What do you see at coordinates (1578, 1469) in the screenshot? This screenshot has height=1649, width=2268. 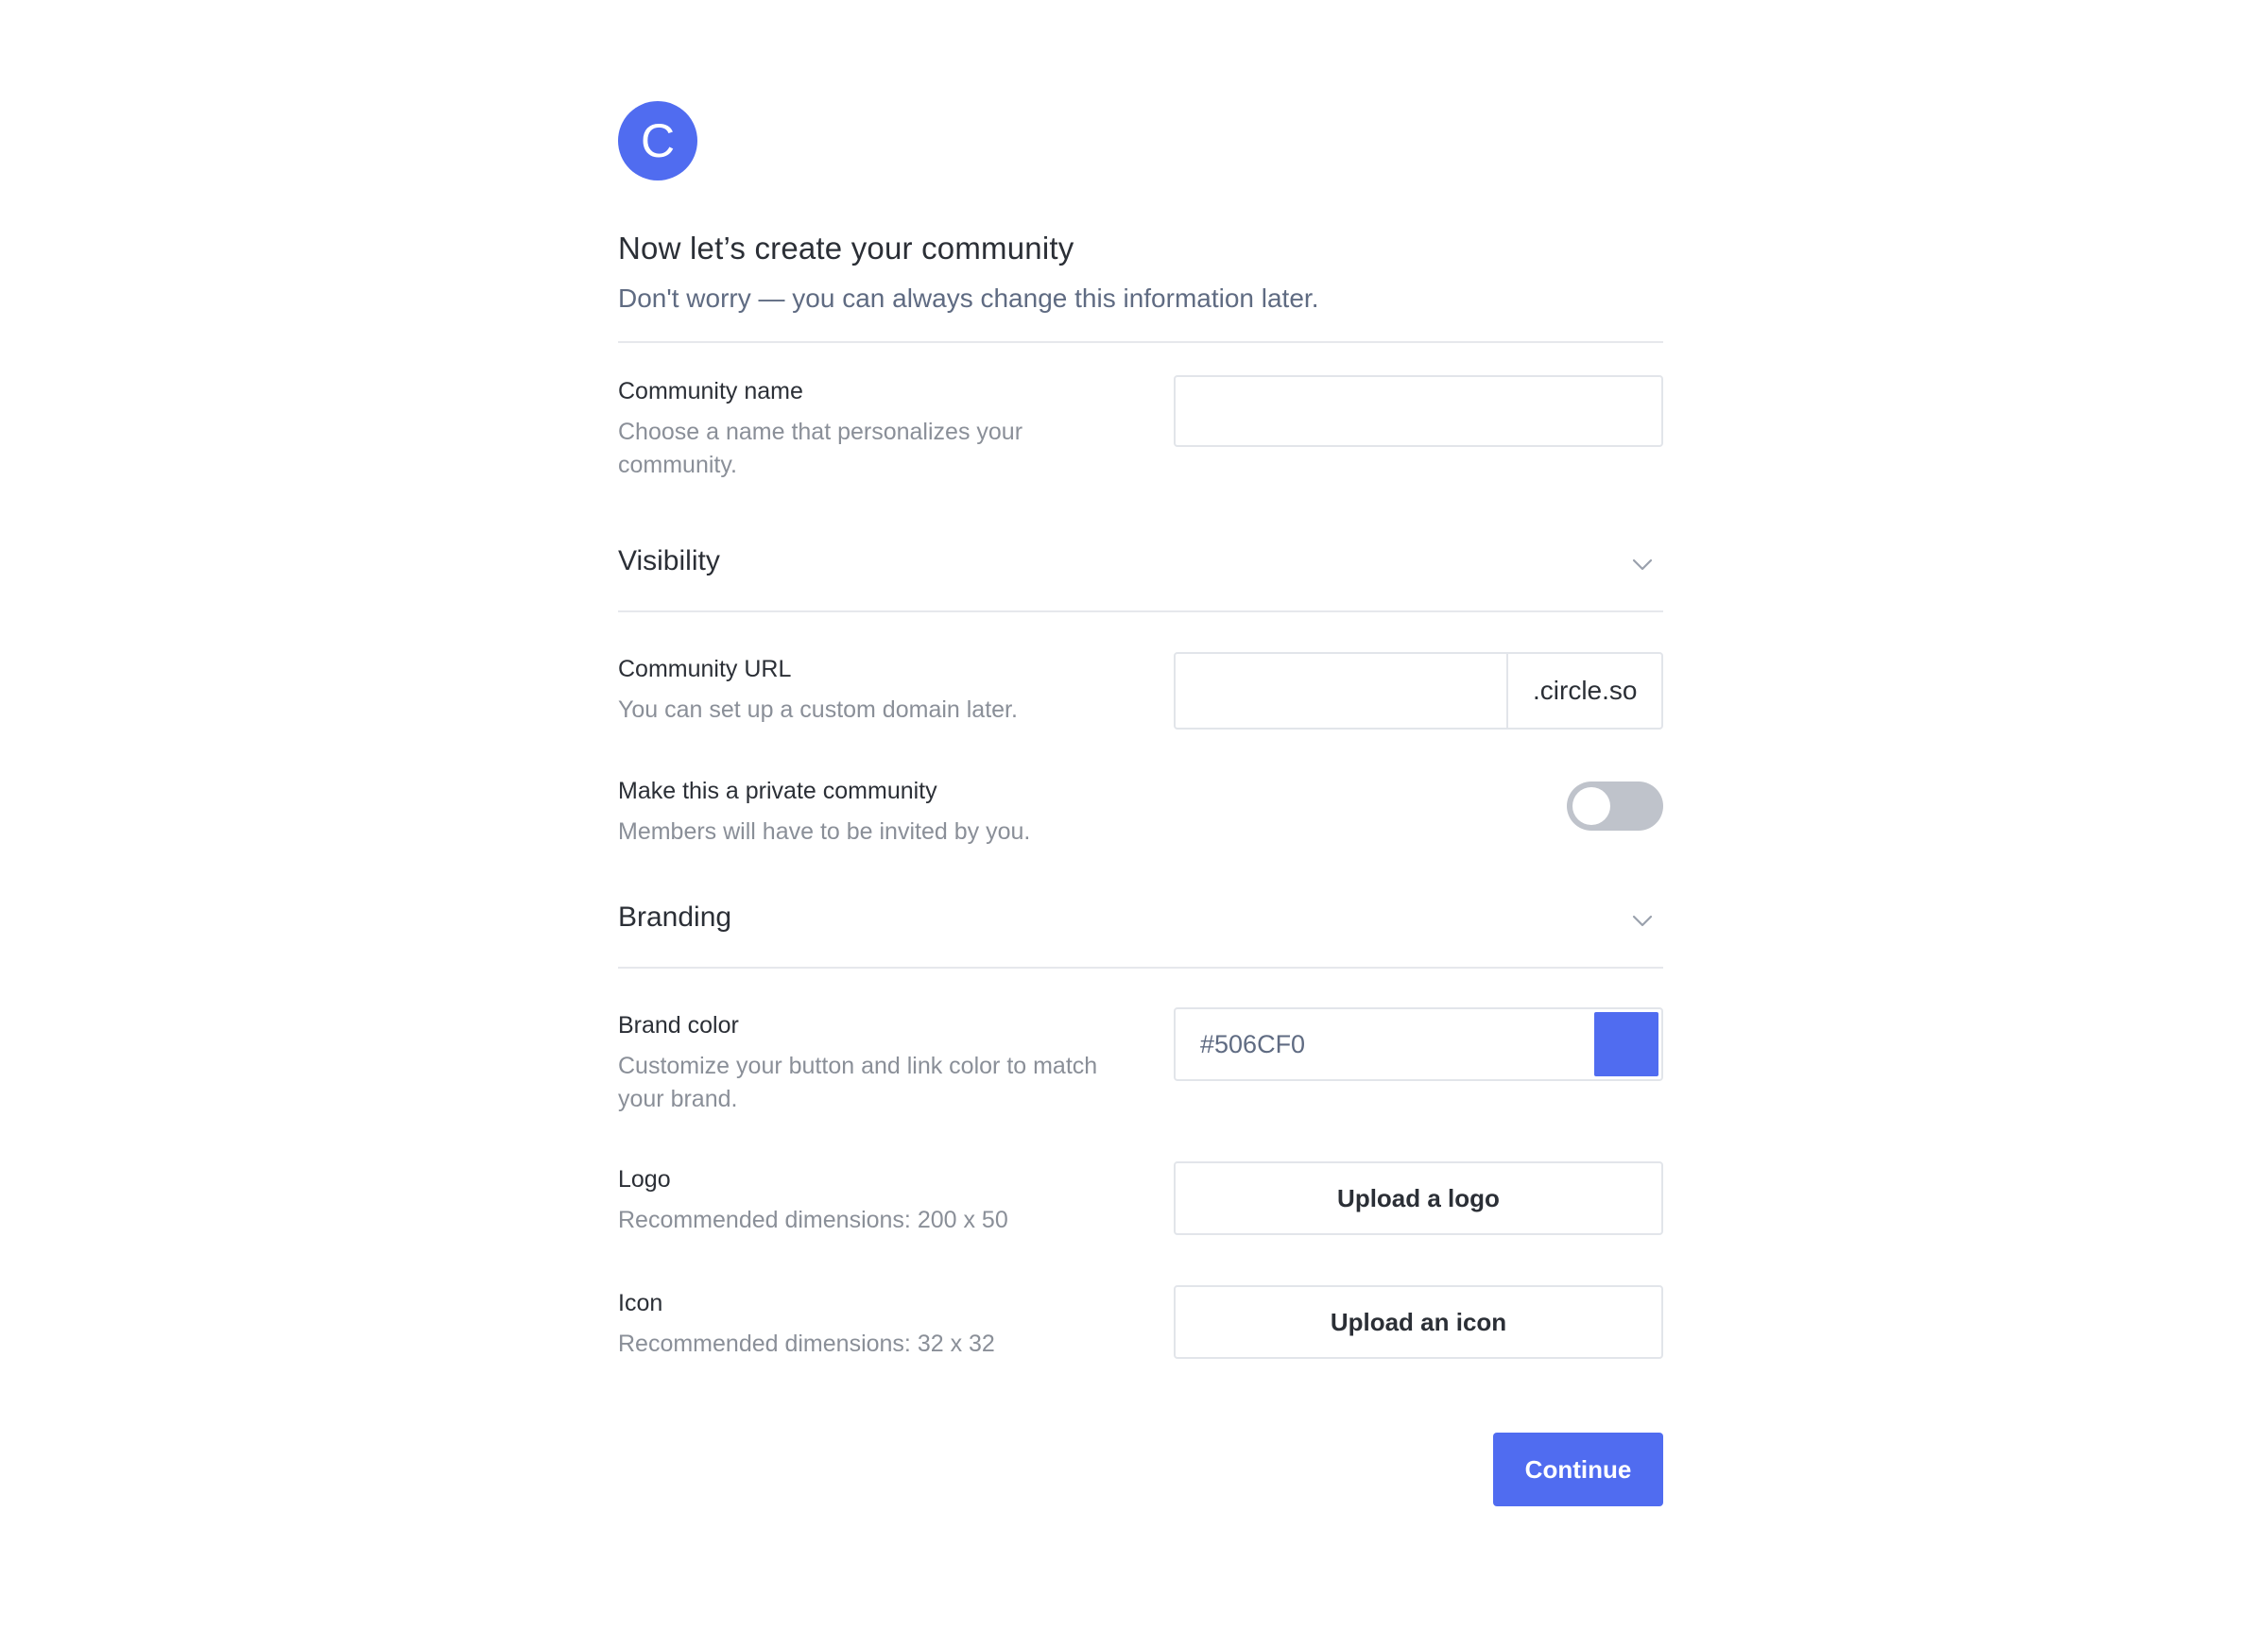 I see `continue-button: Continue` at bounding box center [1578, 1469].